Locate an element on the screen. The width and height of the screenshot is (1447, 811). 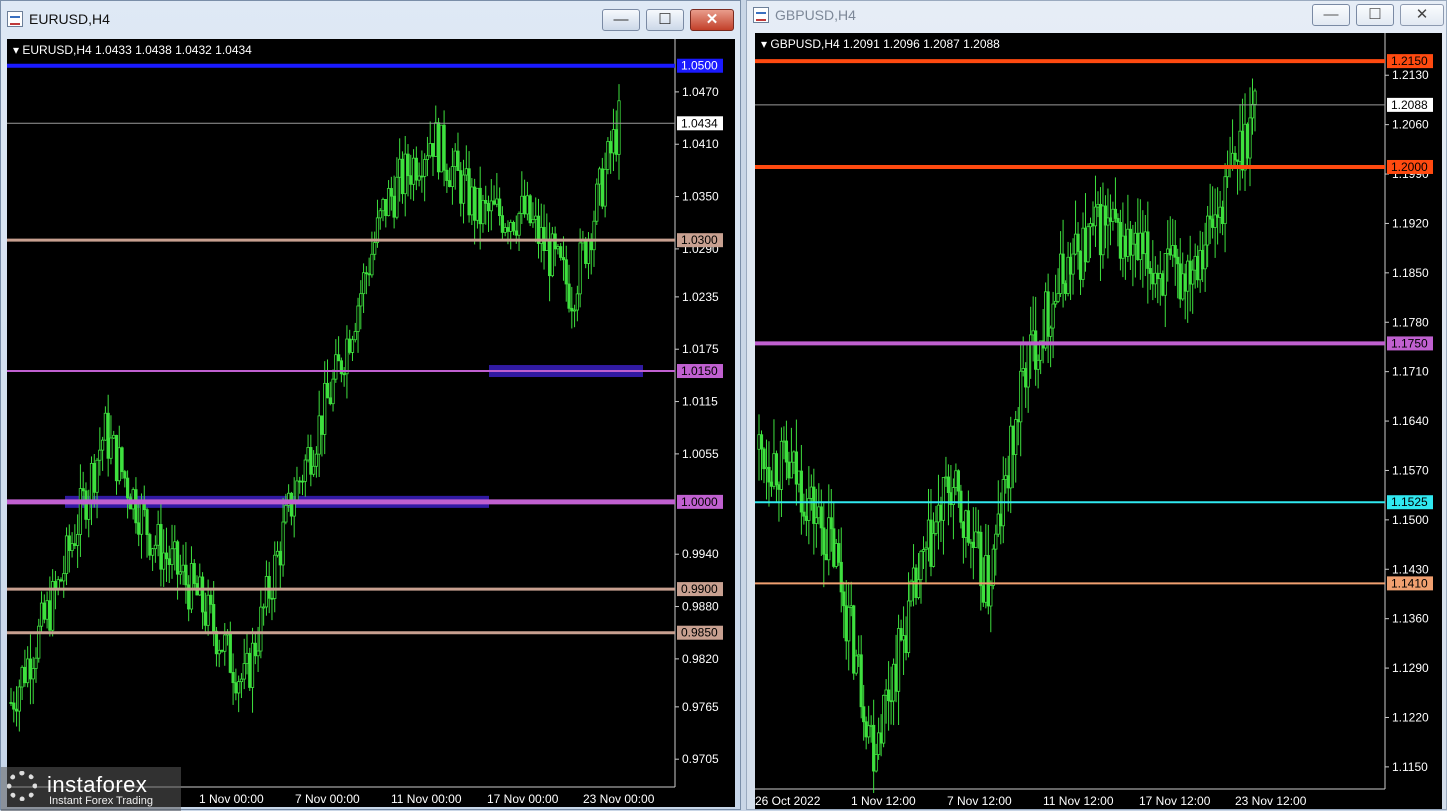
price-tick-label: 1.1780 is located at coordinates (1410, 322).